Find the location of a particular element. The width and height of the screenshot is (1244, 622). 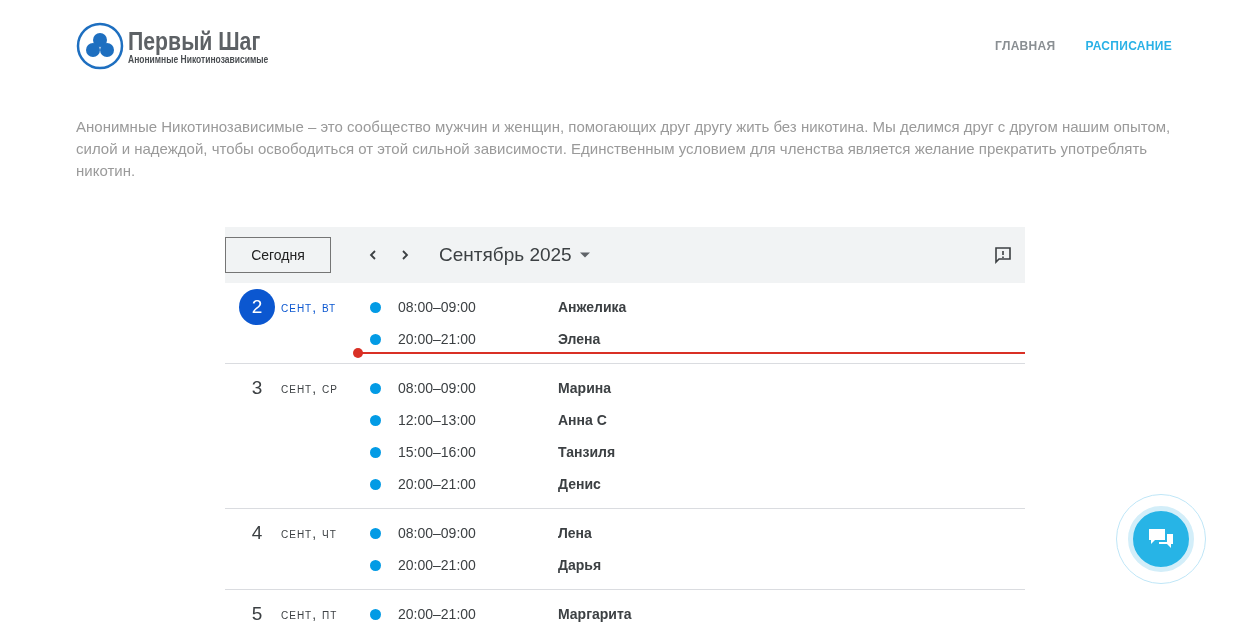

day-number: 4 is located at coordinates (257, 533).